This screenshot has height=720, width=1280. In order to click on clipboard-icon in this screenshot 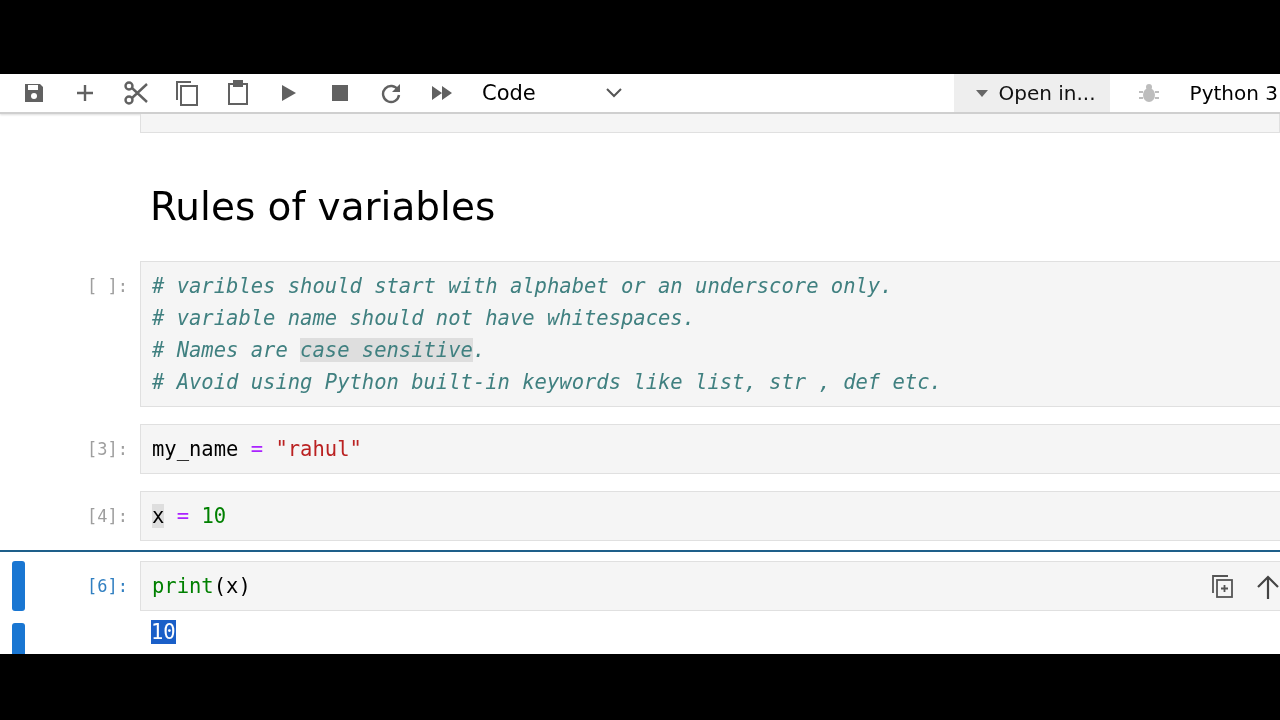, I will do `click(237, 93)`.